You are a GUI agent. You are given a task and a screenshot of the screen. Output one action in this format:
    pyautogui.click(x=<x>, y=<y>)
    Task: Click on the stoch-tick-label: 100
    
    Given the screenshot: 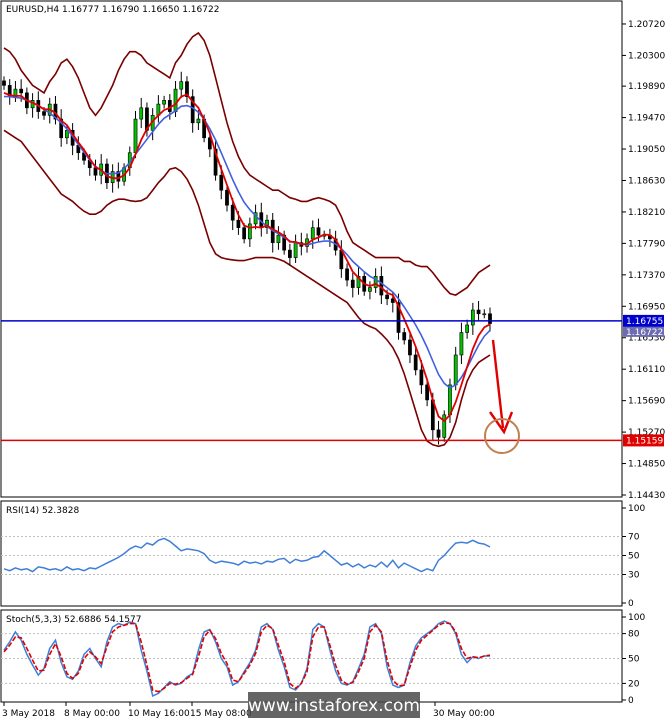 What is the action you would take?
    pyautogui.click(x=636, y=618)
    